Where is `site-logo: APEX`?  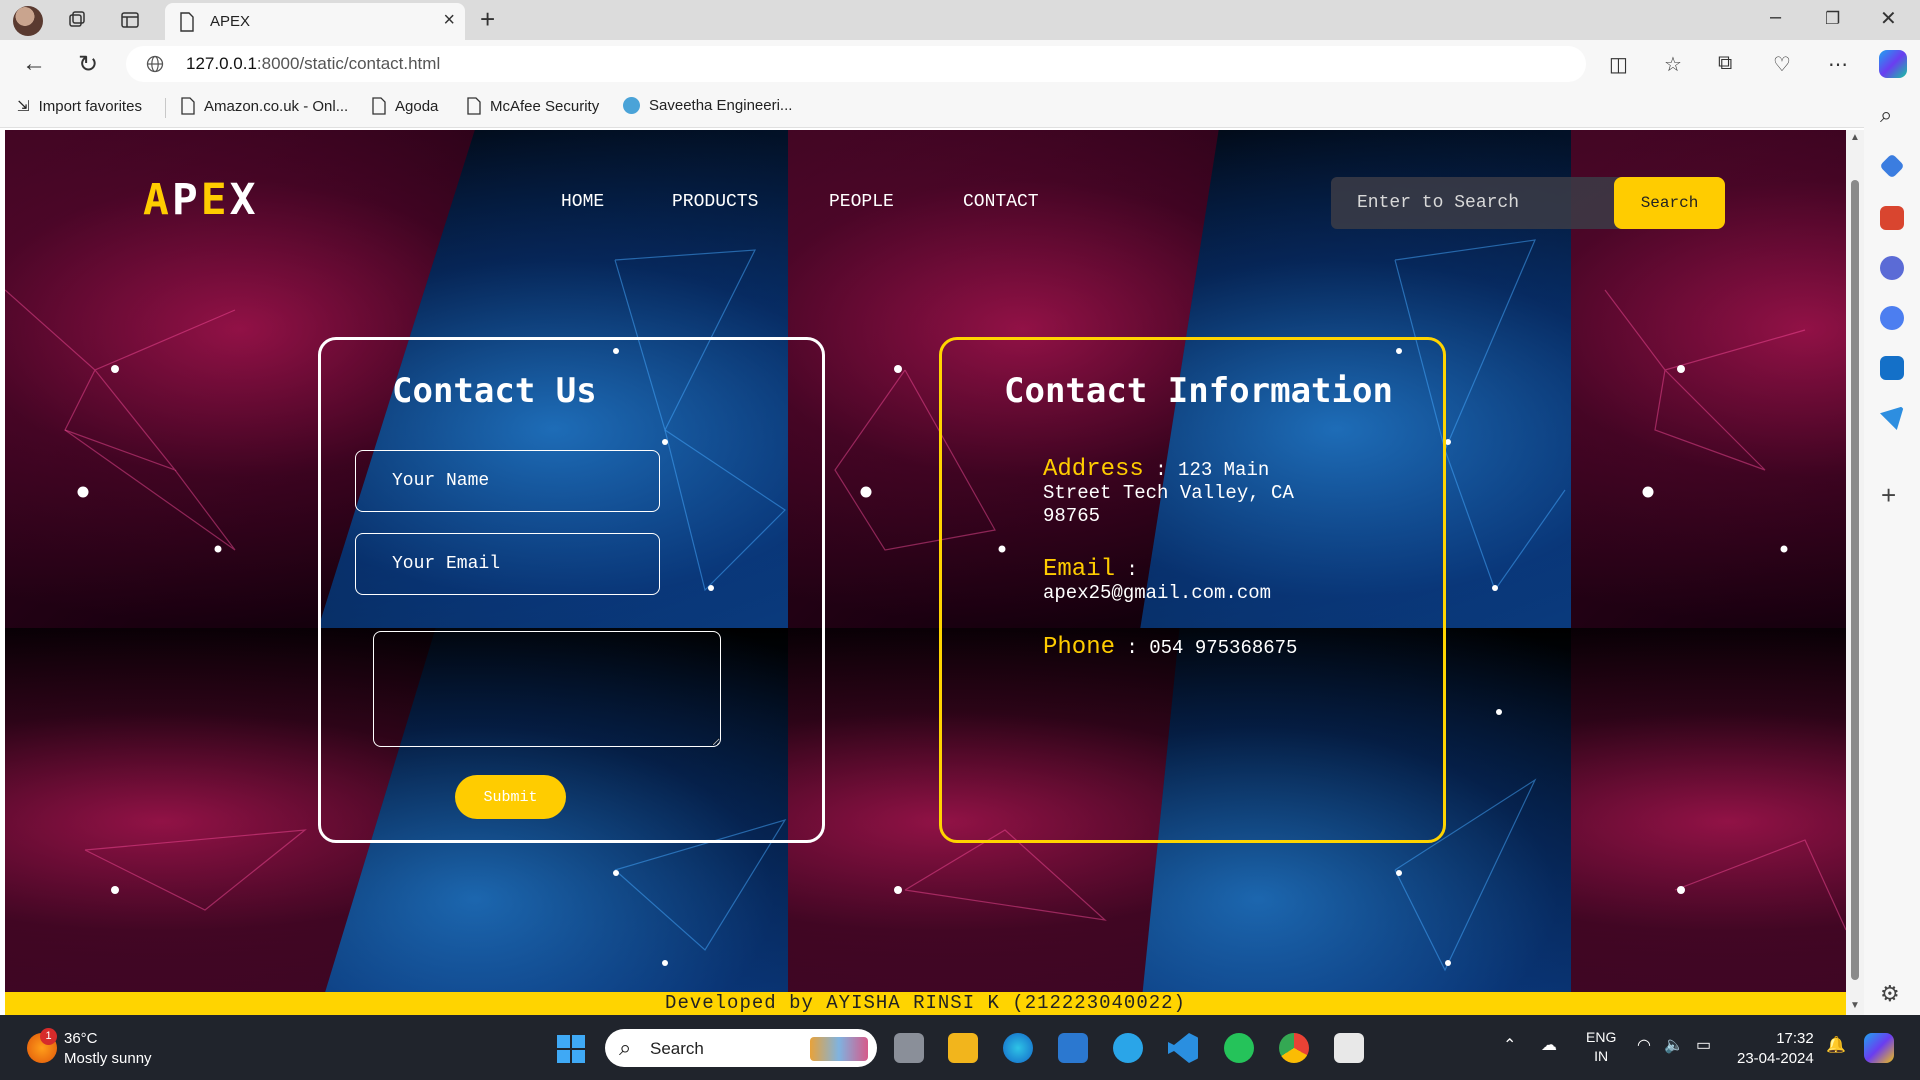
site-logo: APEX is located at coordinates (201, 200).